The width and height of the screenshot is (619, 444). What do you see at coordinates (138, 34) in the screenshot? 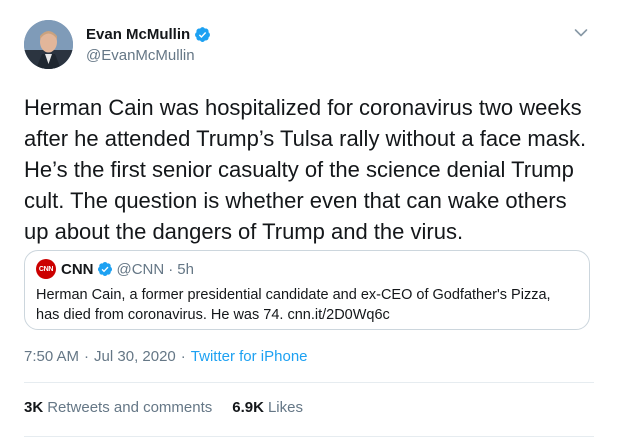
I see `author-name-text: Evan McMullin` at bounding box center [138, 34].